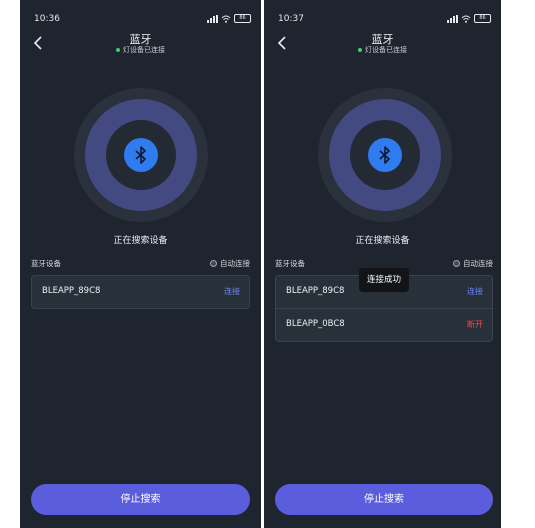  Describe the element at coordinates (315, 324) in the screenshot. I see `device-name: BLEAPP_0BC8` at that location.